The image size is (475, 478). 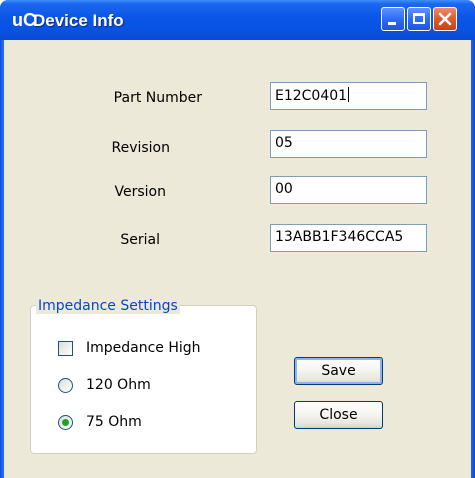 I want to click on text-caret, so click(x=349, y=94).